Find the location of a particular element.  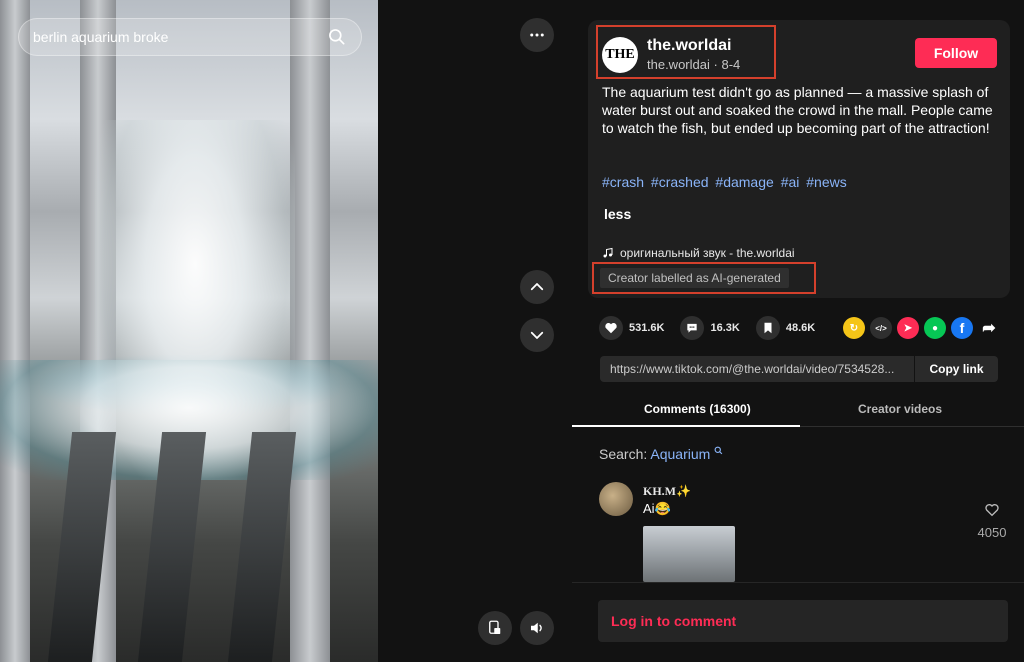

hashtag-link: #damage is located at coordinates (744, 182).